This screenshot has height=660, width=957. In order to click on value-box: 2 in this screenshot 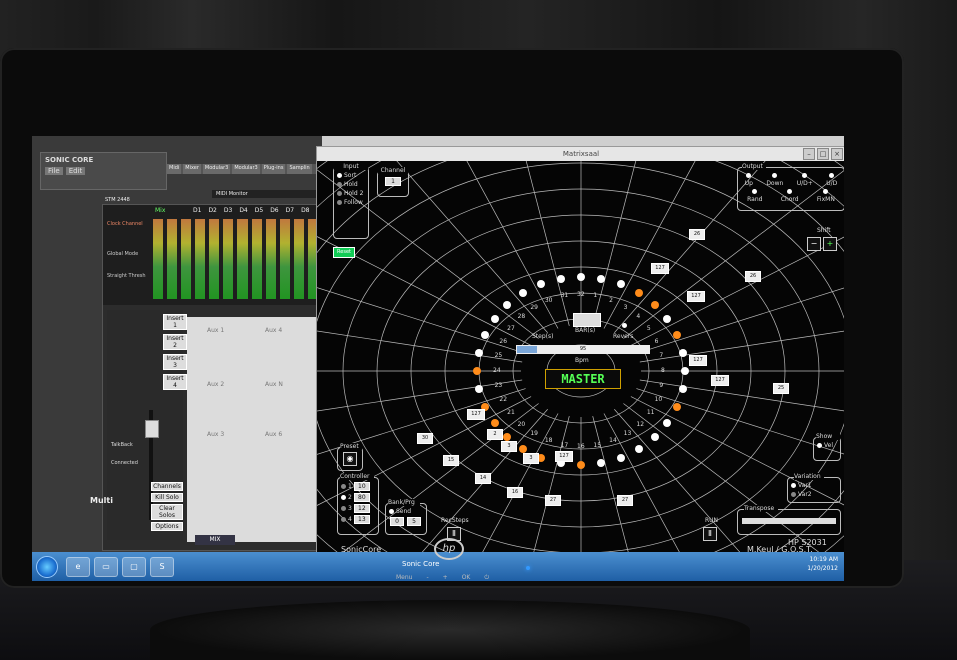, I will do `click(495, 434)`.